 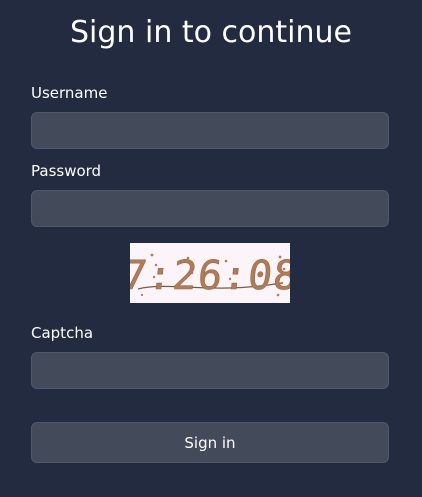 I want to click on captcha-label: Captcha, so click(x=62, y=333).